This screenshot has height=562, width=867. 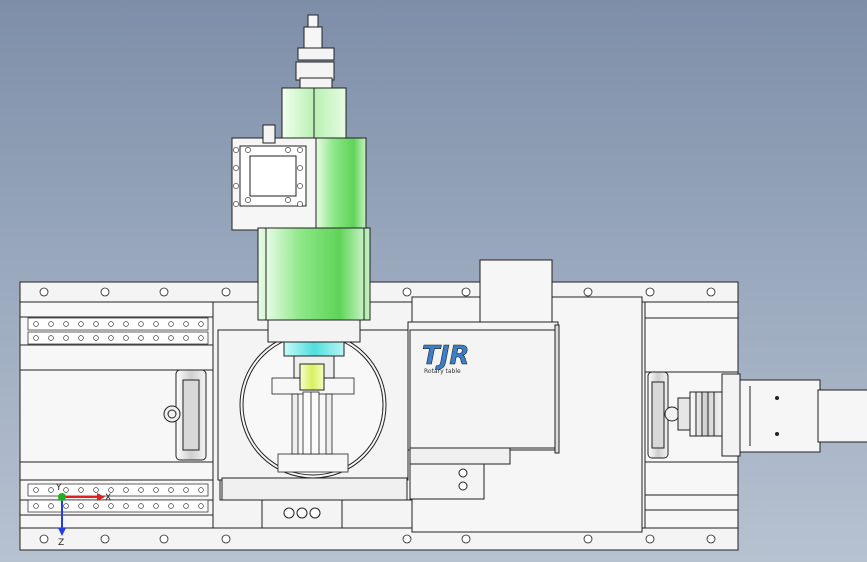 I want to click on axis-x-label: X, so click(x=108, y=498).